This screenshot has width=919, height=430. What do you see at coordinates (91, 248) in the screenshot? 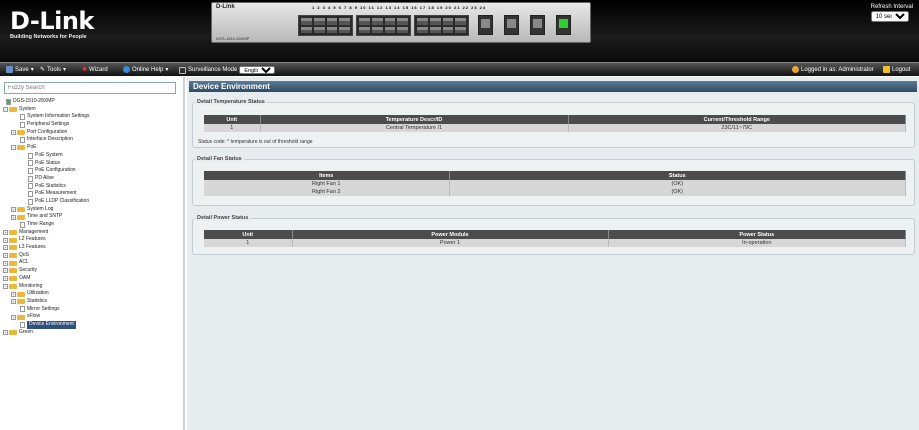
I see `tree-item-l3-features: + L3 Features` at bounding box center [91, 248].